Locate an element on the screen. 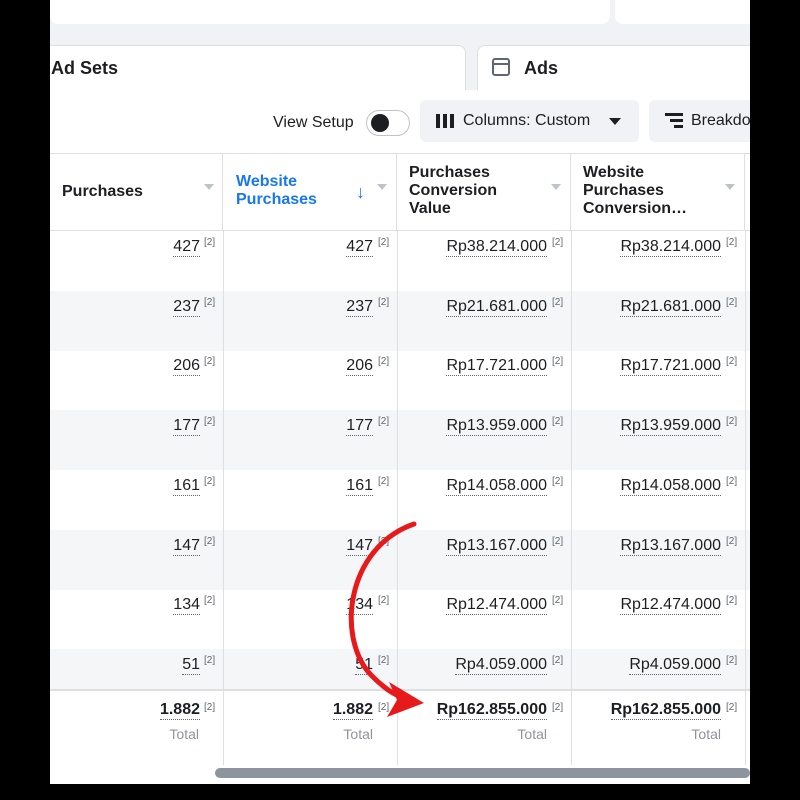 This screenshot has height=800, width=800. annotation-arrow-icon is located at coordinates (386, 619).